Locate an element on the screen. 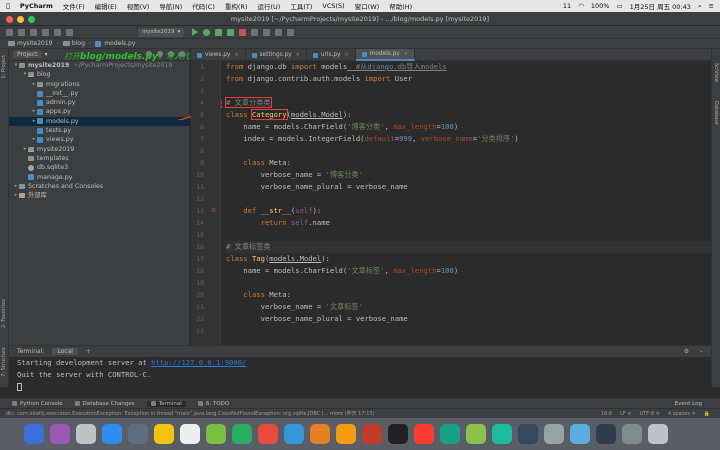 The image size is (720, 450). project-tool-tab: 1: Project is located at coordinates (4, 67).